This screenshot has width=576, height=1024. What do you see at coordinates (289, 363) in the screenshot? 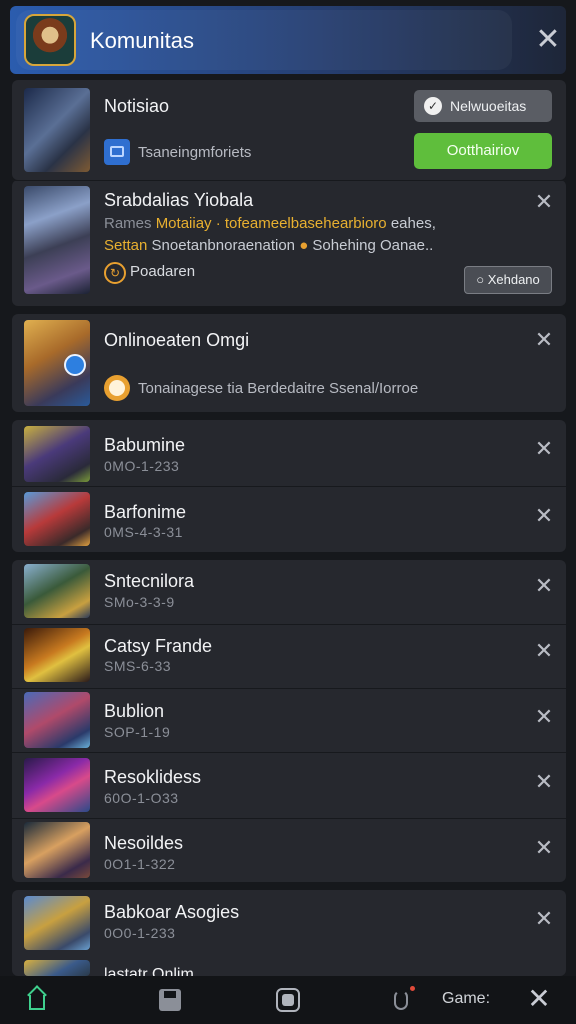
I see `online-card` at bounding box center [289, 363].